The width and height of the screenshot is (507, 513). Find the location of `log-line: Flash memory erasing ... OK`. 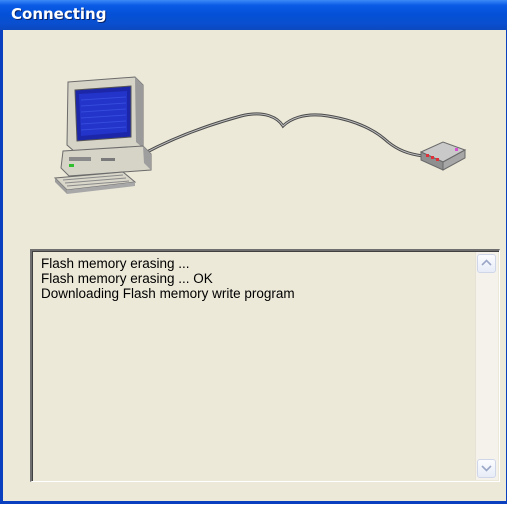

log-line: Flash memory erasing ... OK is located at coordinates (127, 278).